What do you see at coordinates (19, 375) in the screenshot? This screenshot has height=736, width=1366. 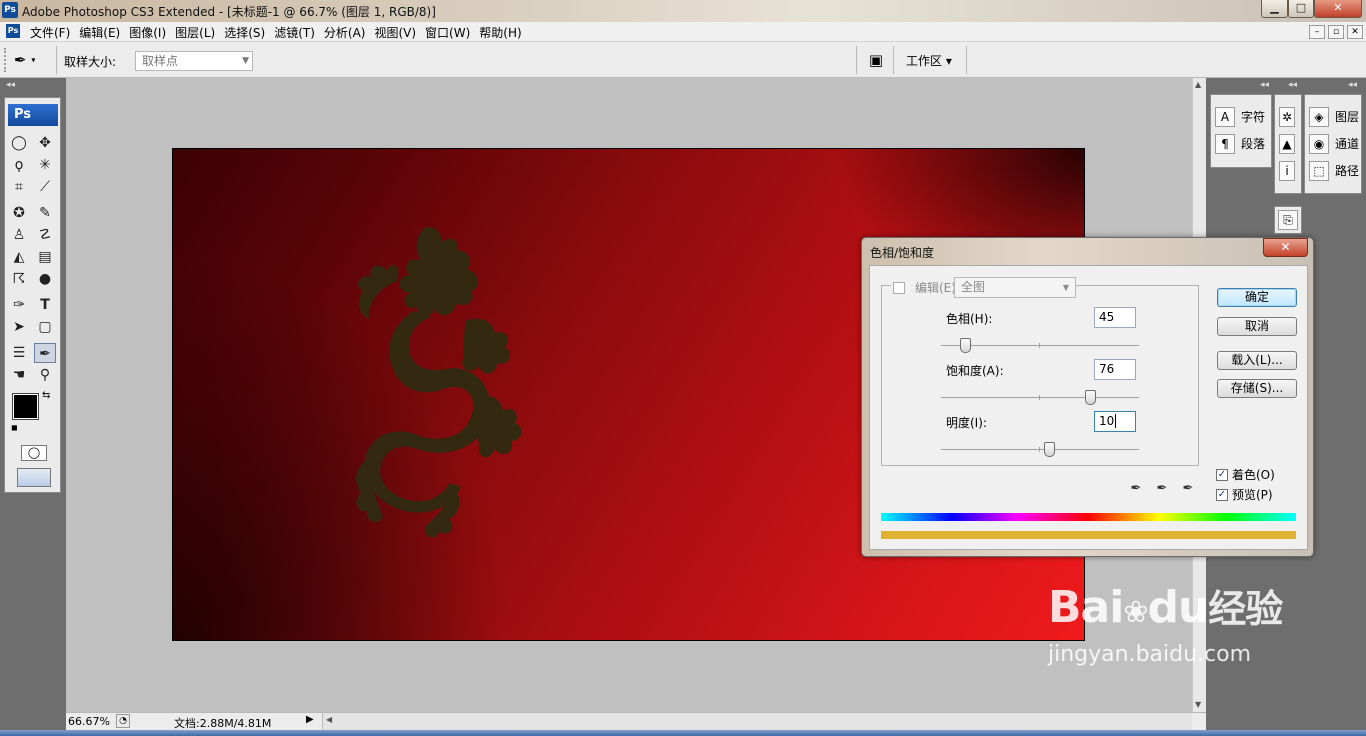 I see `hand-tool-icon: ☚` at bounding box center [19, 375].